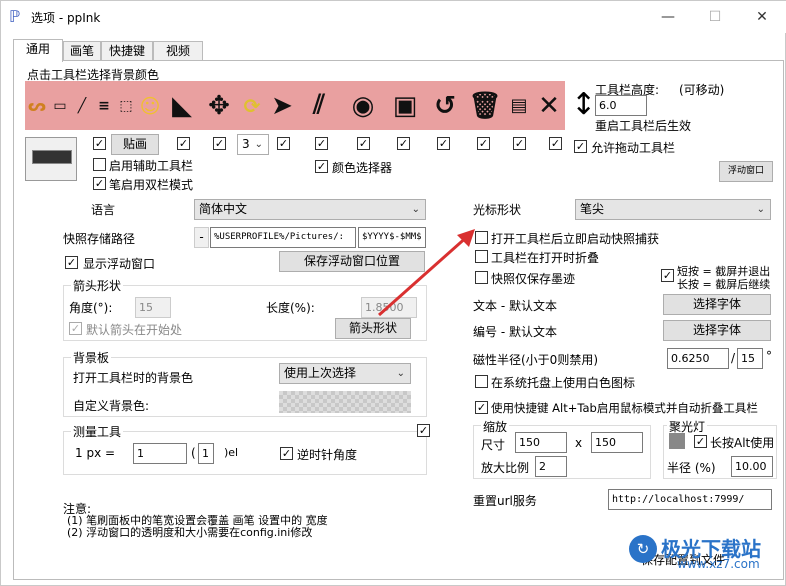  I want to click on language-label: 语言, so click(103, 210).